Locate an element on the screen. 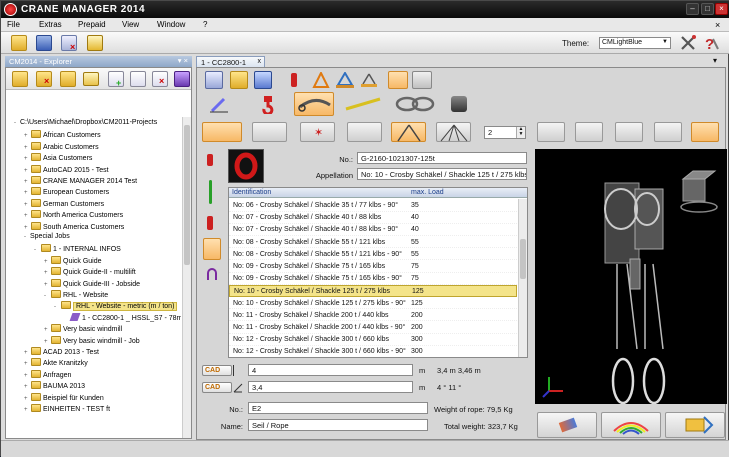 The image size is (729, 457). 3d-view-icon is located at coordinates (629, 132).